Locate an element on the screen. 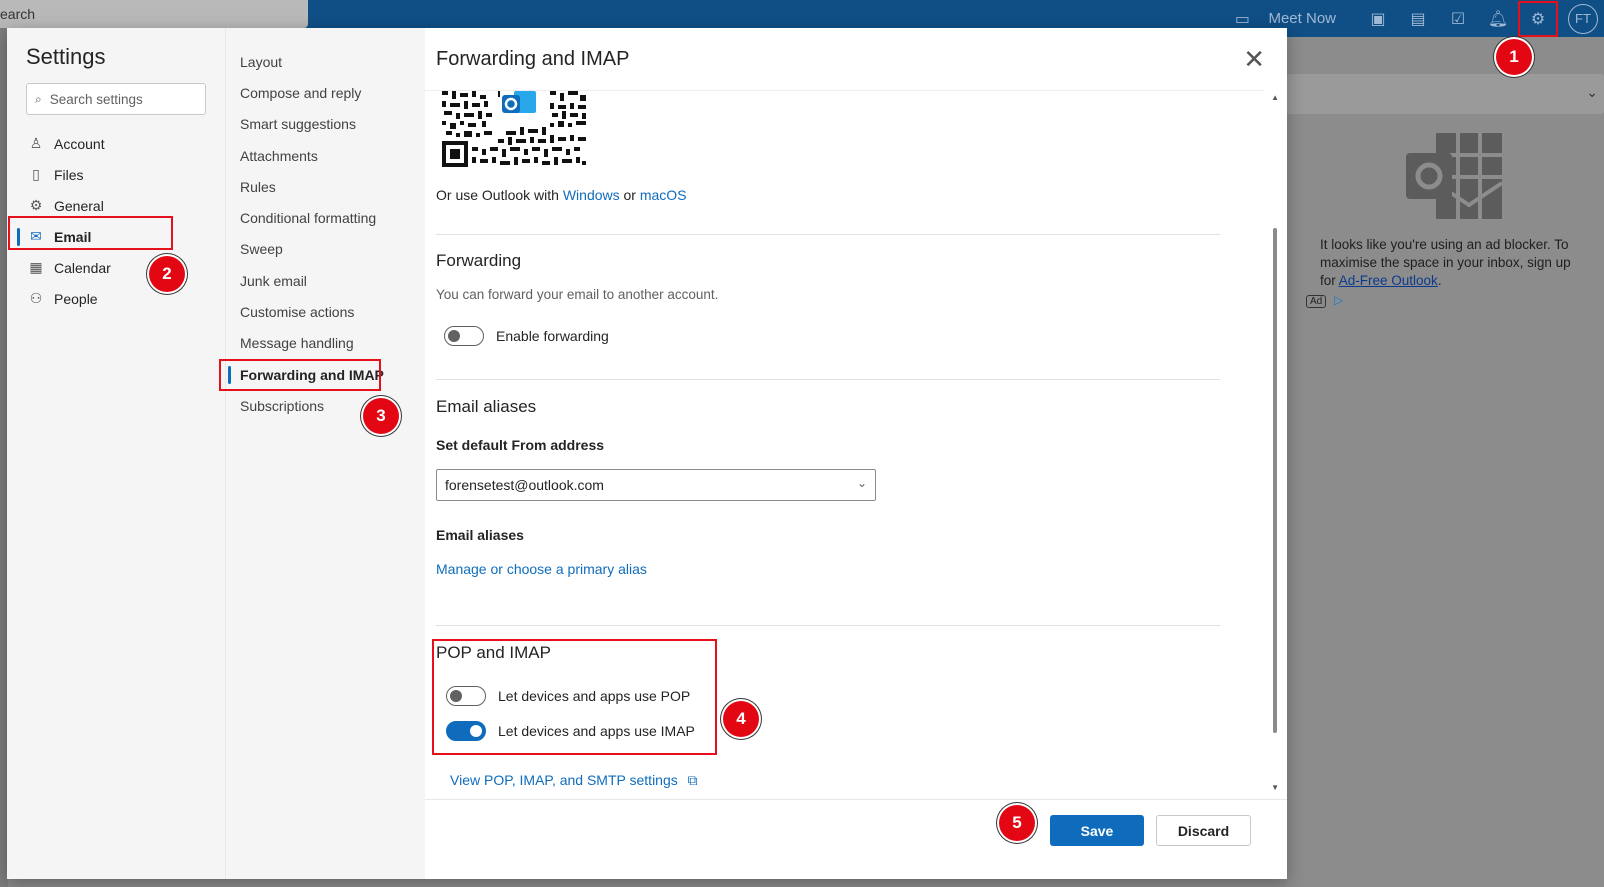 This screenshot has width=1604, height=887. annotation-badge-5: 5 is located at coordinates (1017, 823).